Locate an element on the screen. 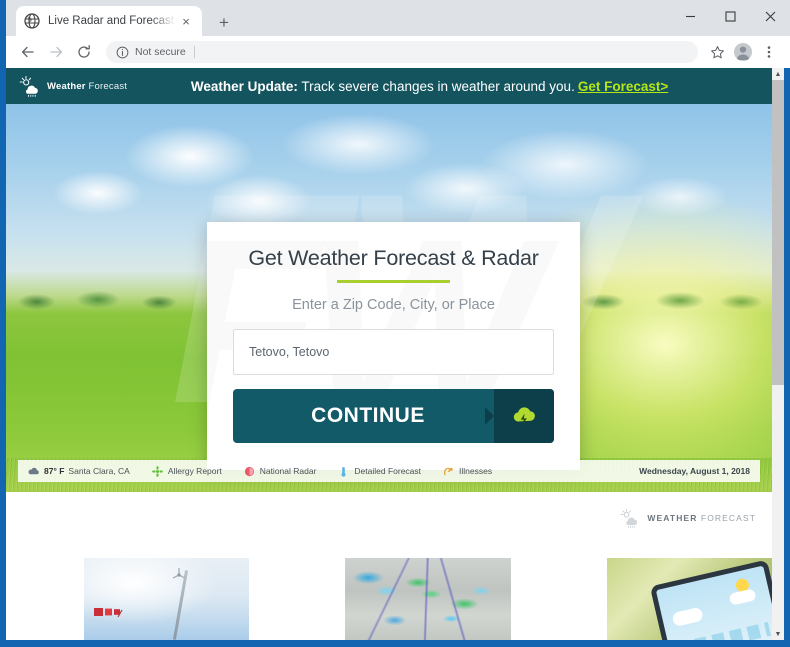 This screenshot has width=790, height=647. illness-icon is located at coordinates (448, 471).